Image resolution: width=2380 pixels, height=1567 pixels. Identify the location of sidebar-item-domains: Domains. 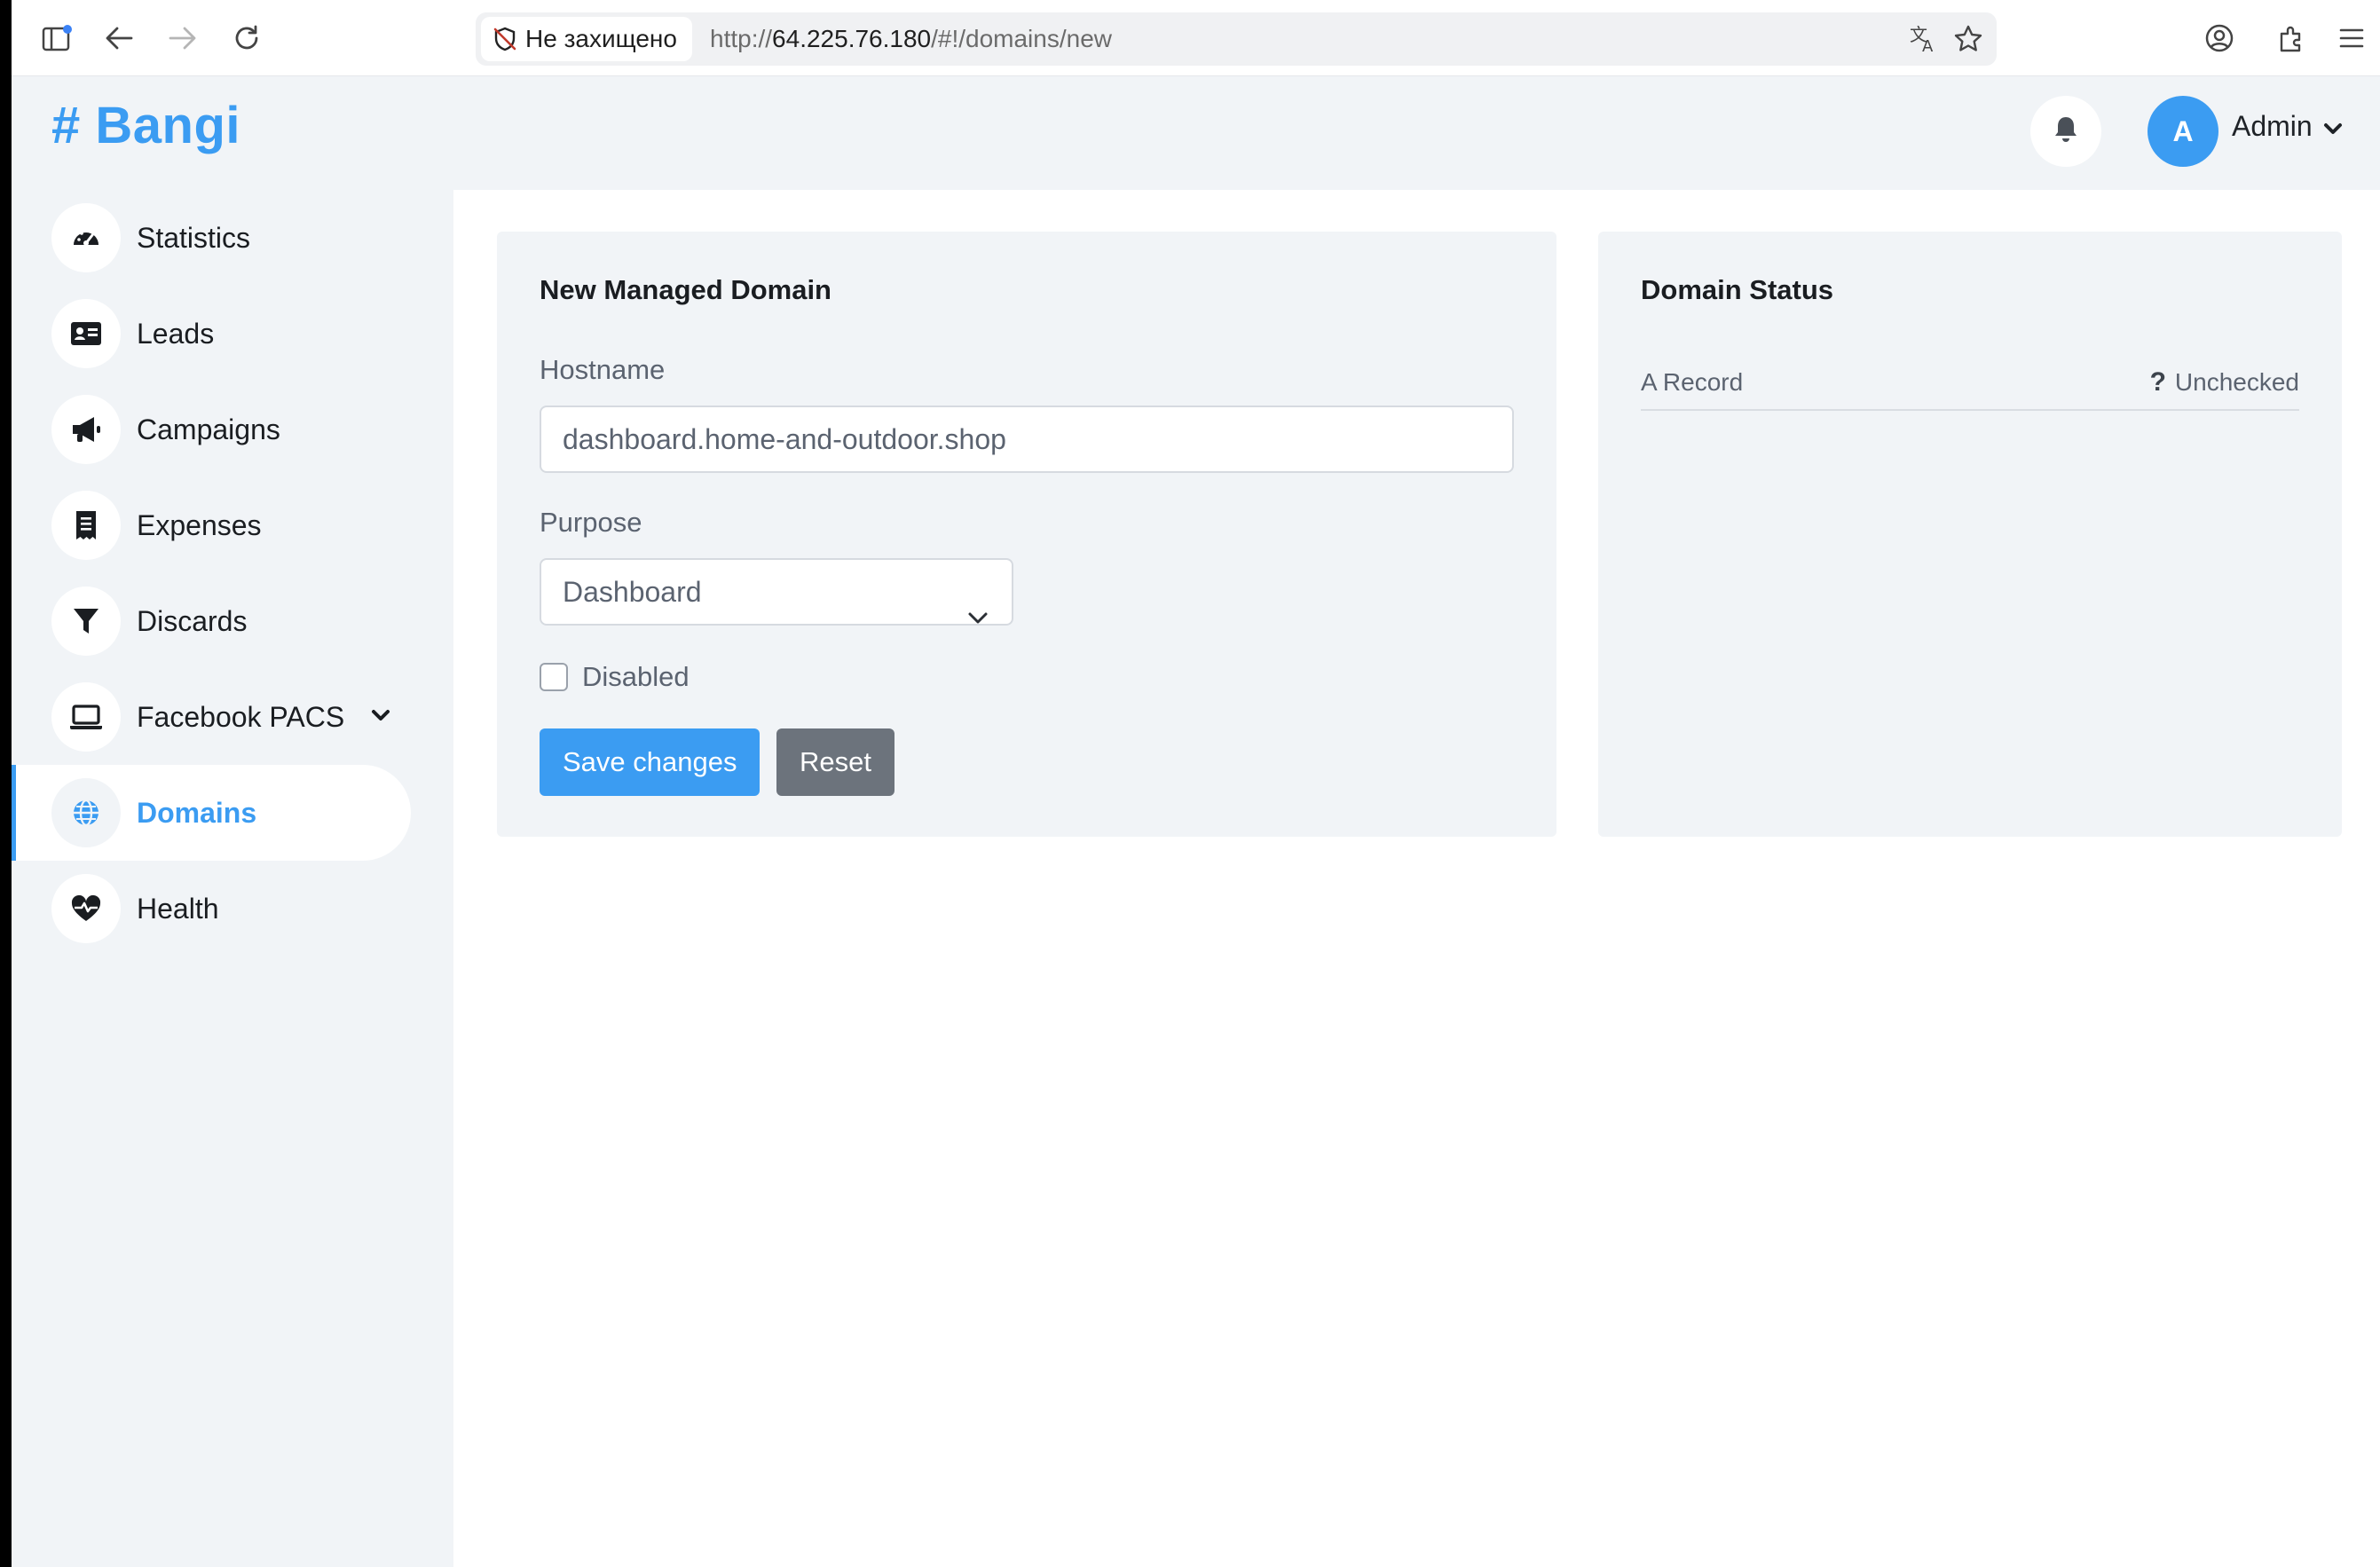
(211, 813).